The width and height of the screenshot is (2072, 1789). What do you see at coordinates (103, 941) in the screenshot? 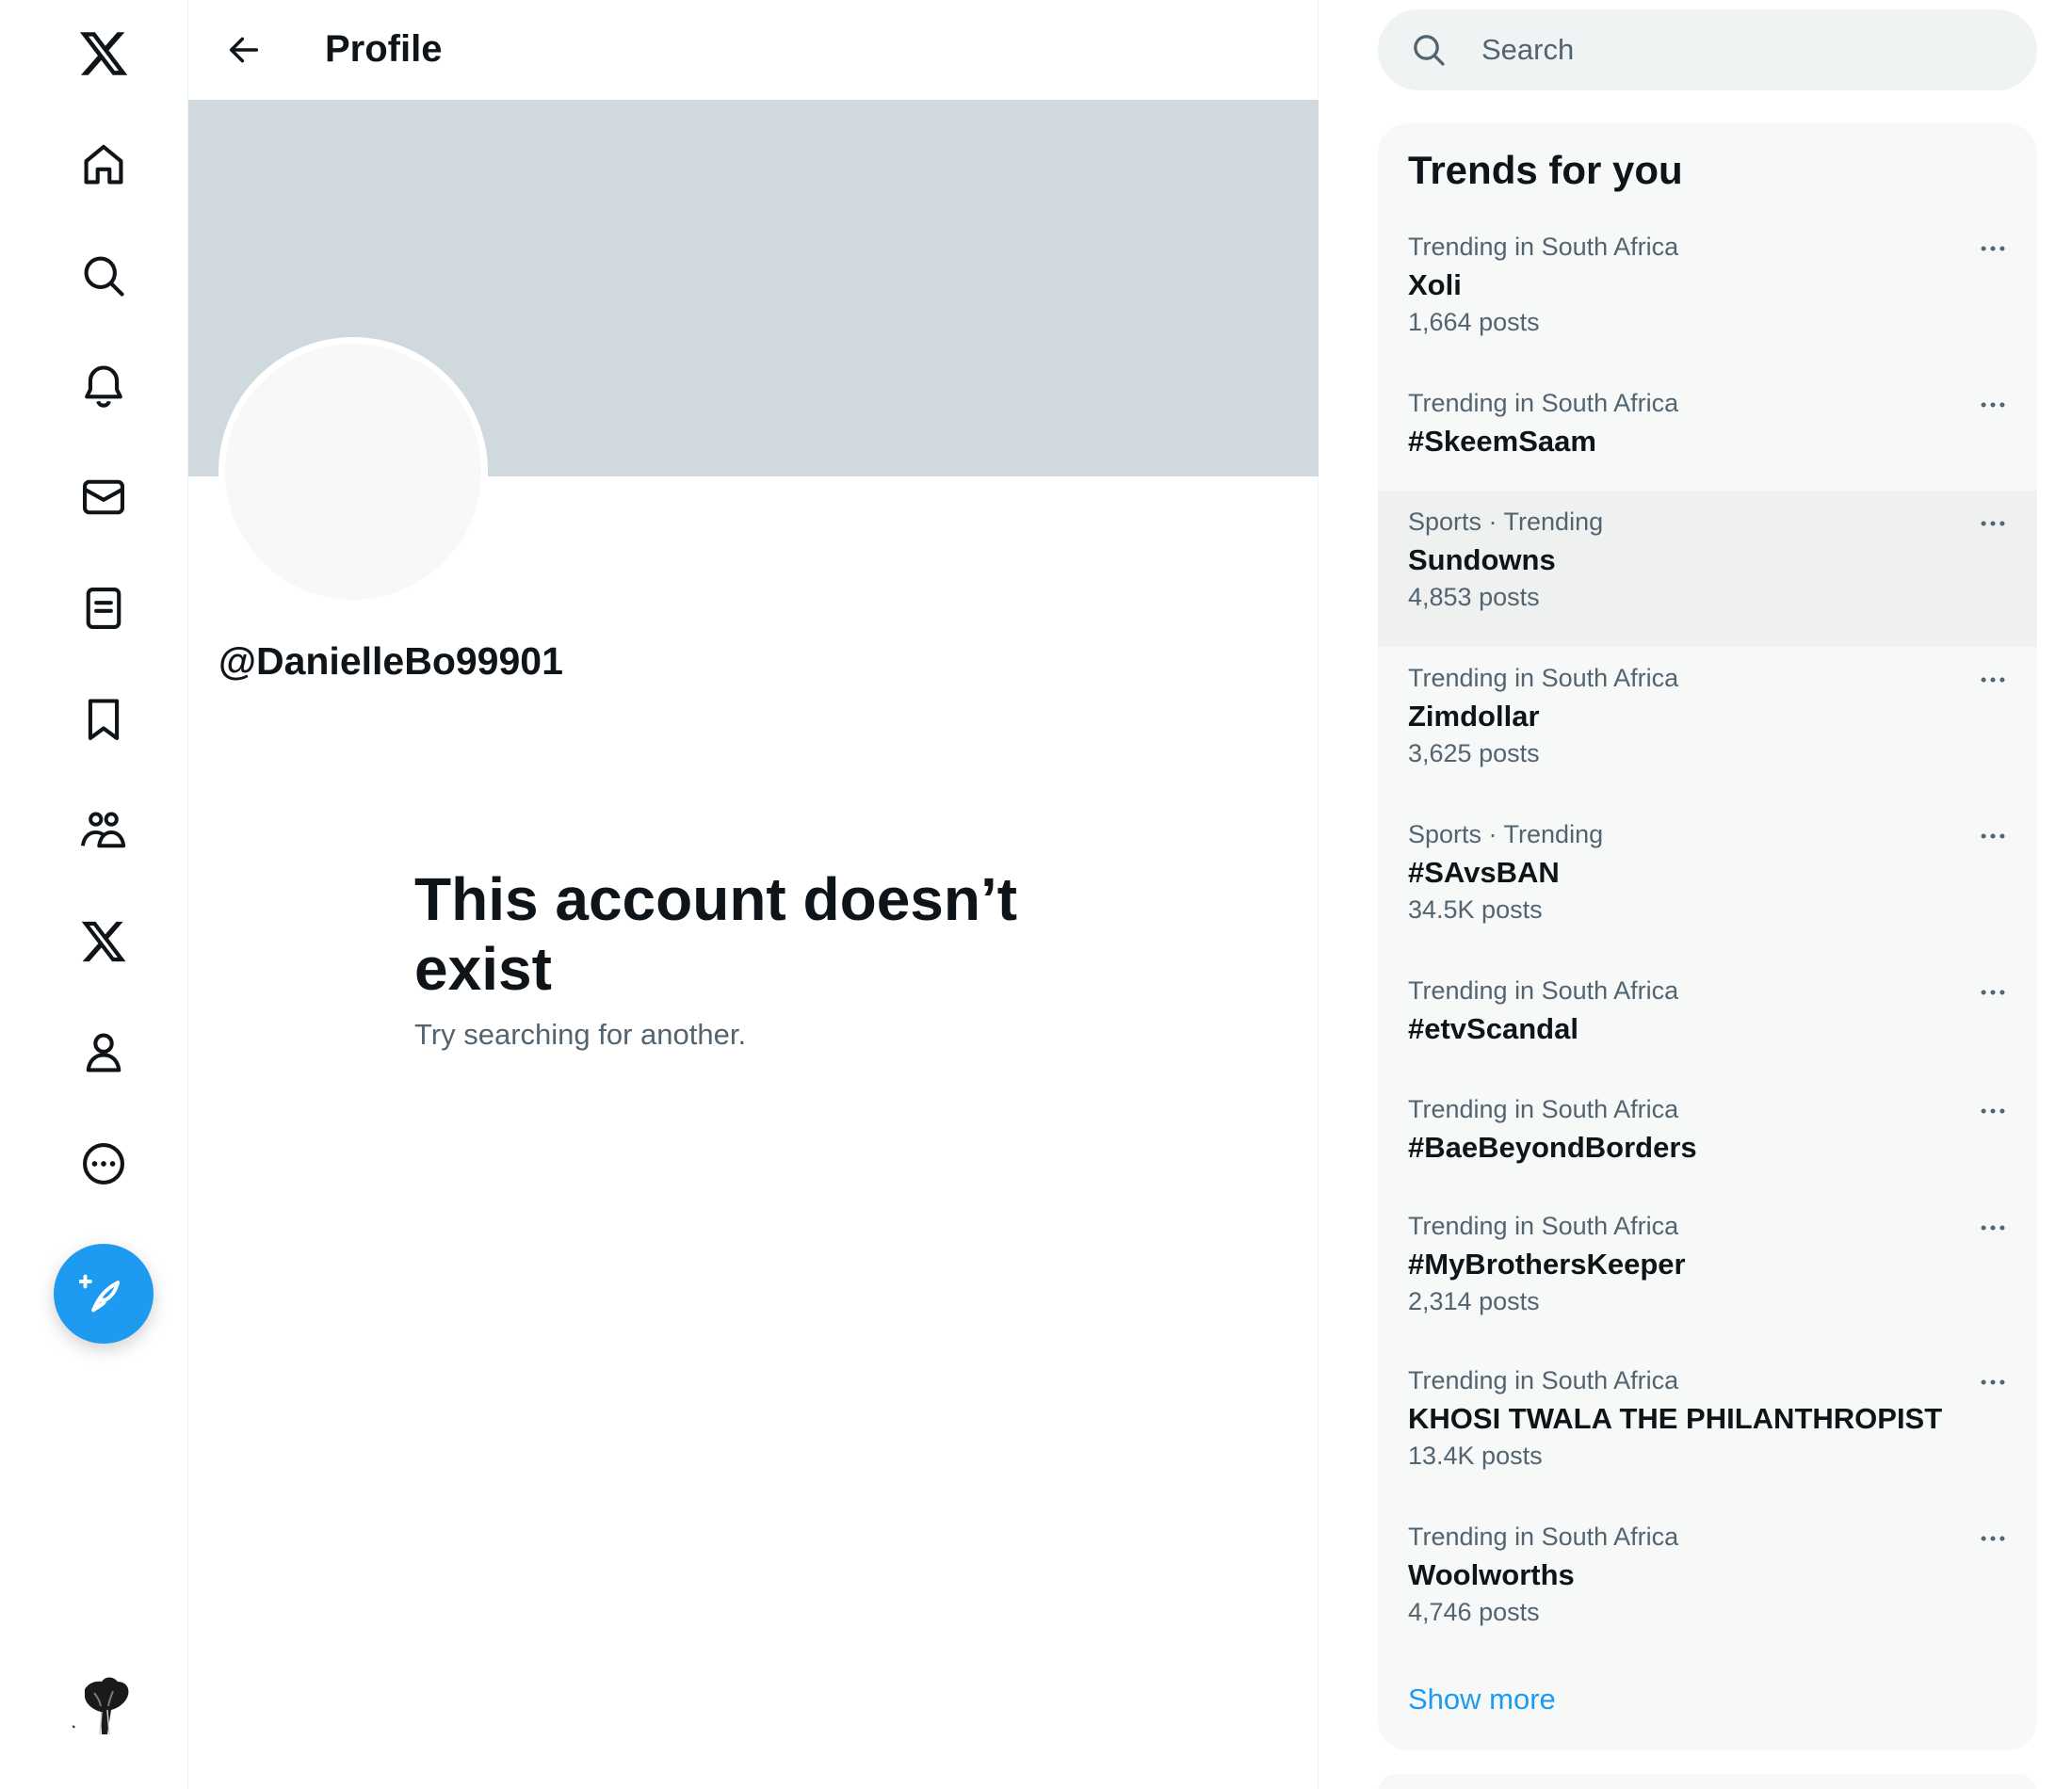
I see `x-premium-icon` at bounding box center [103, 941].